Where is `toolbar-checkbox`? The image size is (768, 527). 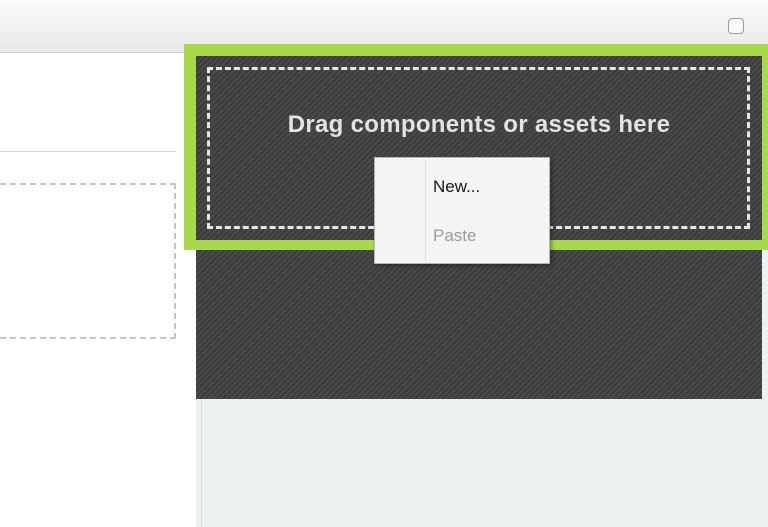
toolbar-checkbox is located at coordinates (736, 26).